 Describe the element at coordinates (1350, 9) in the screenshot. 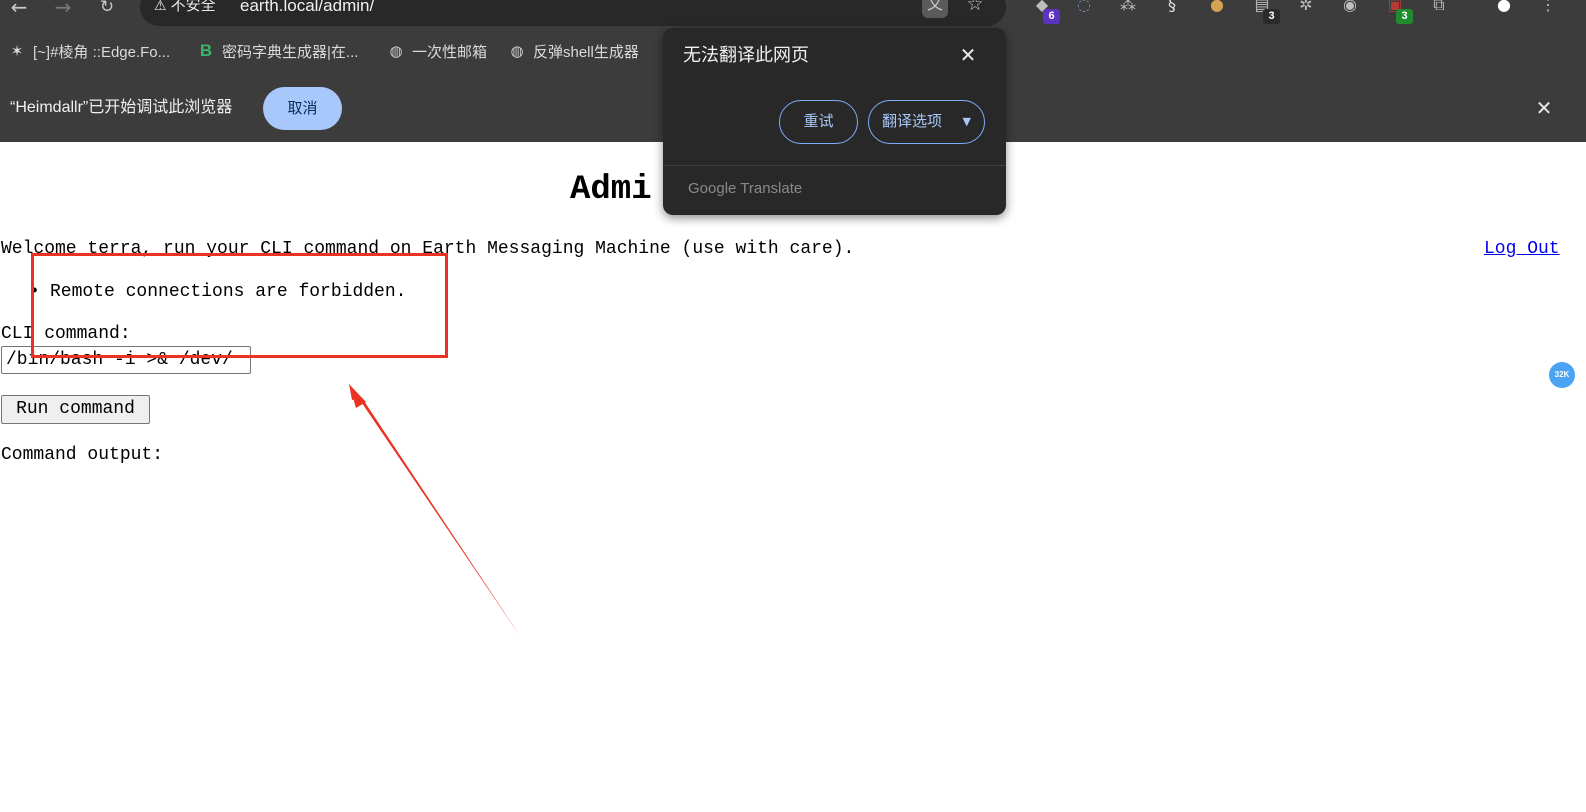

I see `extension-icon: ◉` at that location.